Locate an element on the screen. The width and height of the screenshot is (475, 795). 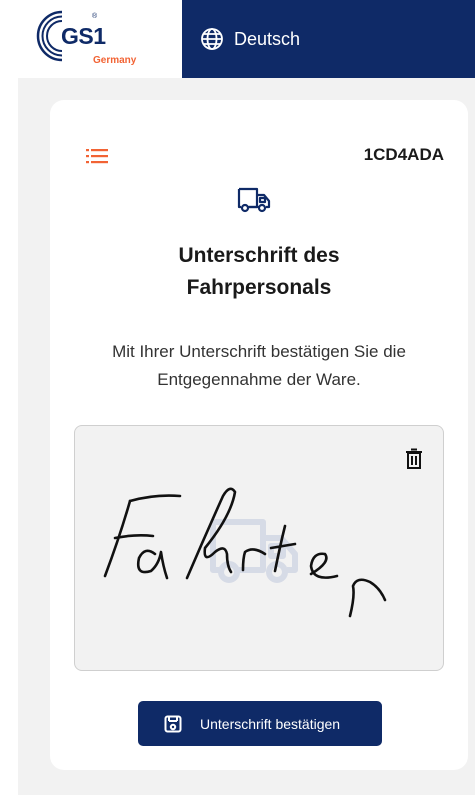
truck-icon is located at coordinates (254, 200).